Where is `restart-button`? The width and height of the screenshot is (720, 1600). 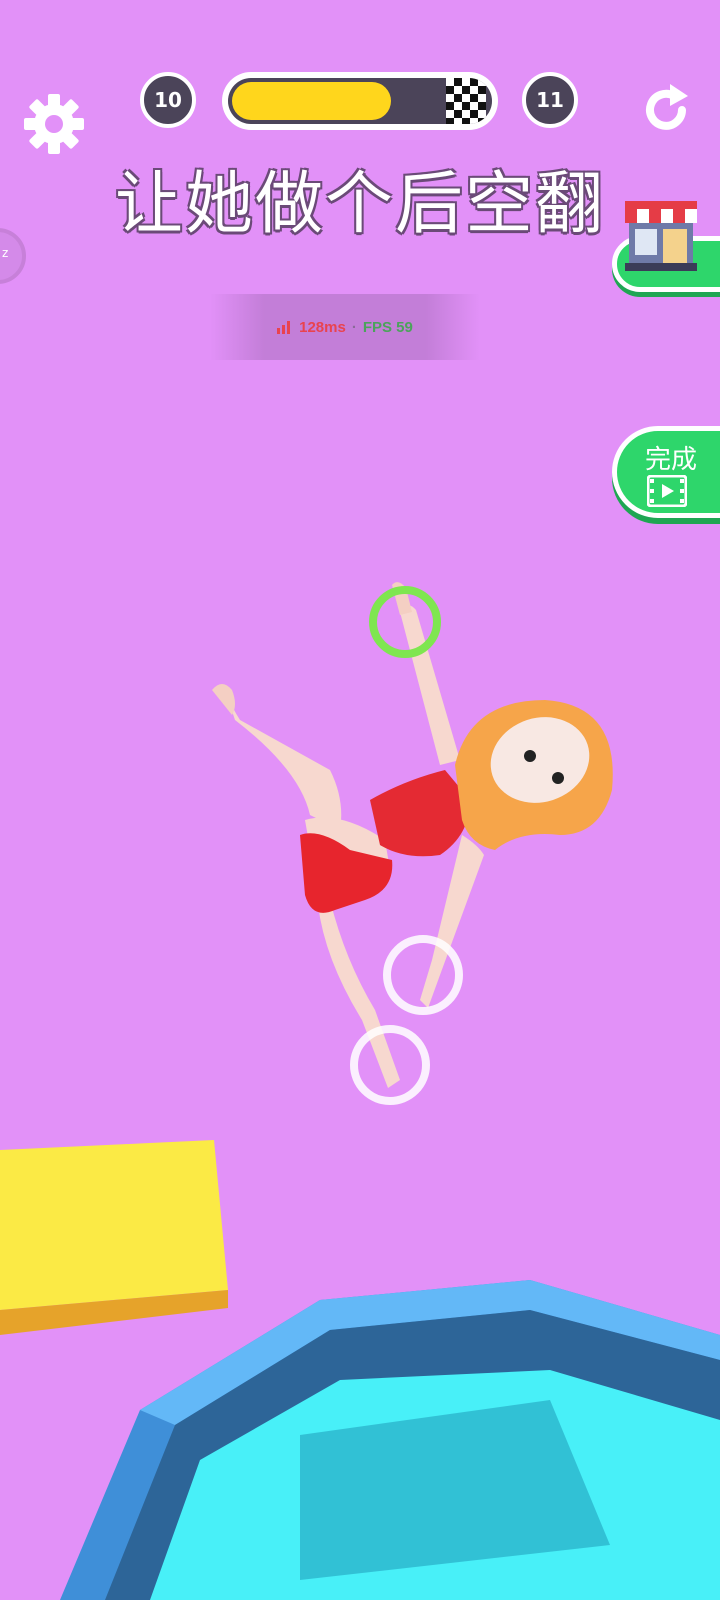
restart-button is located at coordinates (666, 110).